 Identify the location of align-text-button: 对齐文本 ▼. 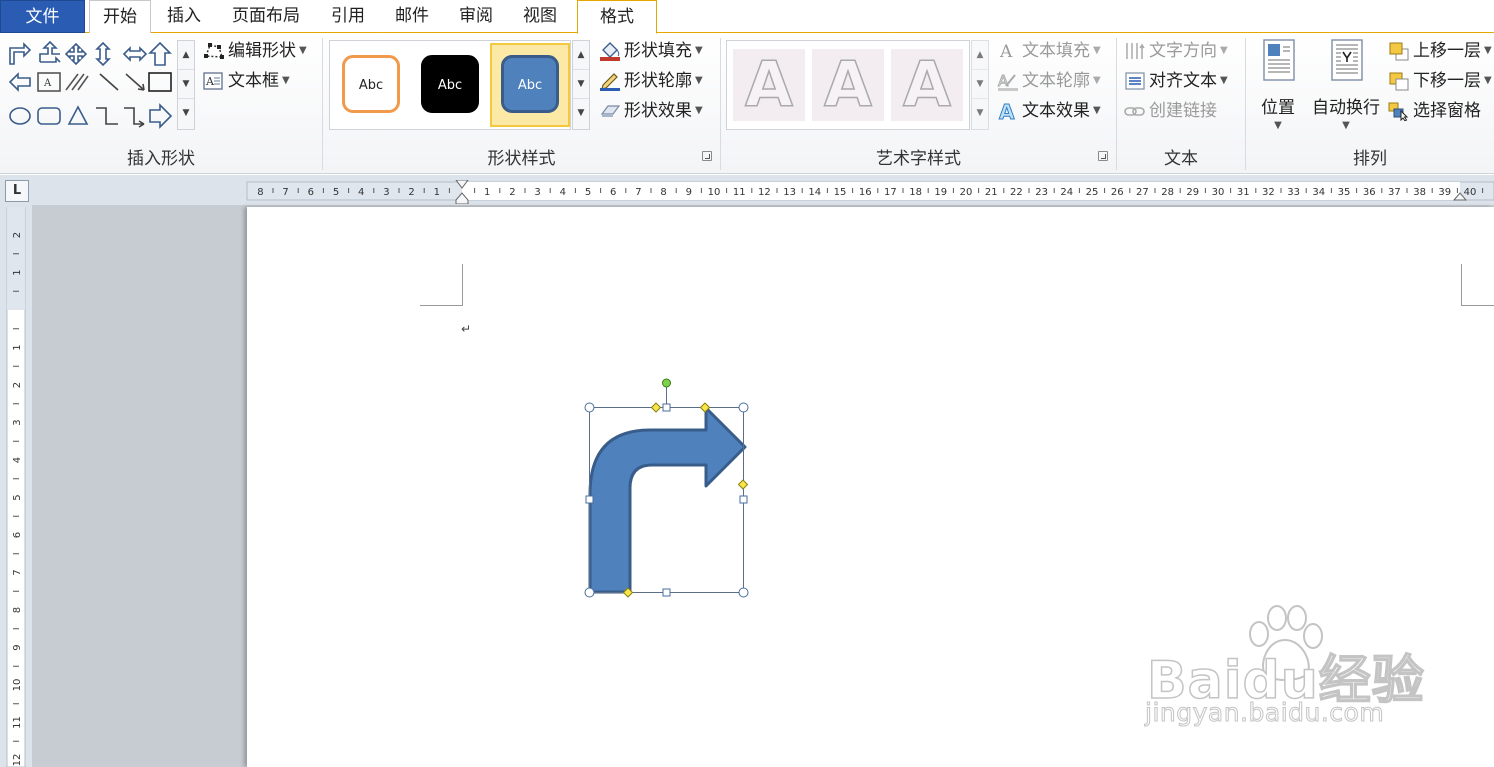
(1176, 81).